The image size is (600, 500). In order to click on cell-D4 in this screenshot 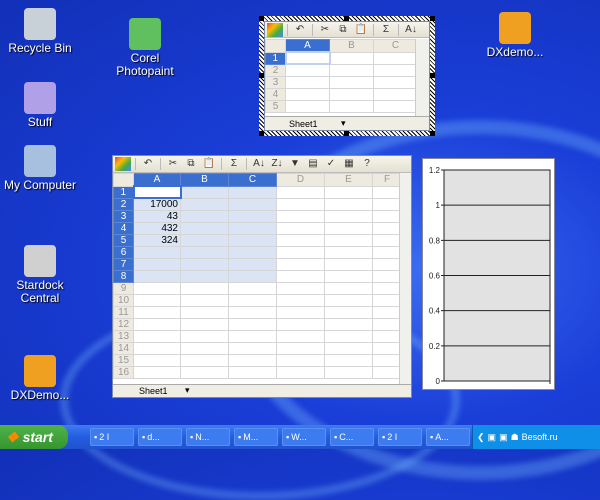, I will do `click(300, 228)`.